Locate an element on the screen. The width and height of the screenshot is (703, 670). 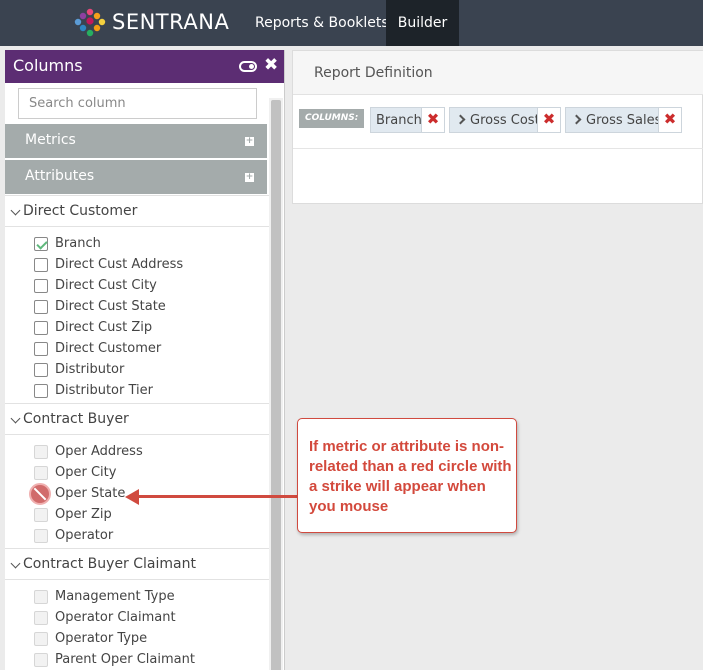
item-label: Oper Address is located at coordinates (99, 451).